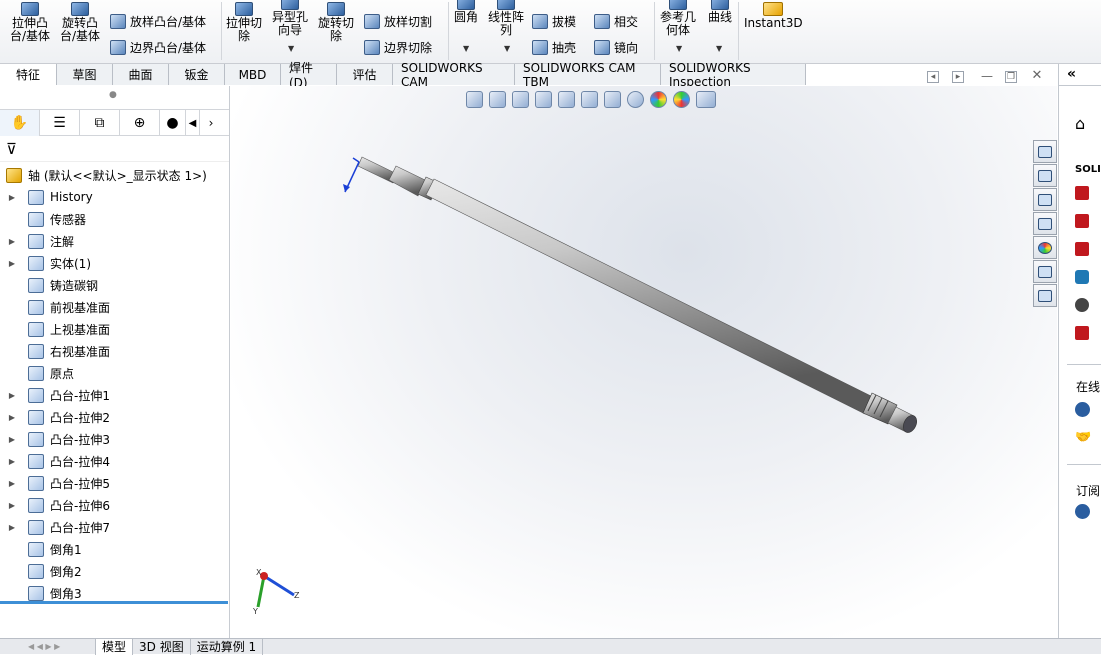 This screenshot has width=1101, height=655. What do you see at coordinates (987, 76) in the screenshot?
I see `minimize-icon: —` at bounding box center [987, 76].